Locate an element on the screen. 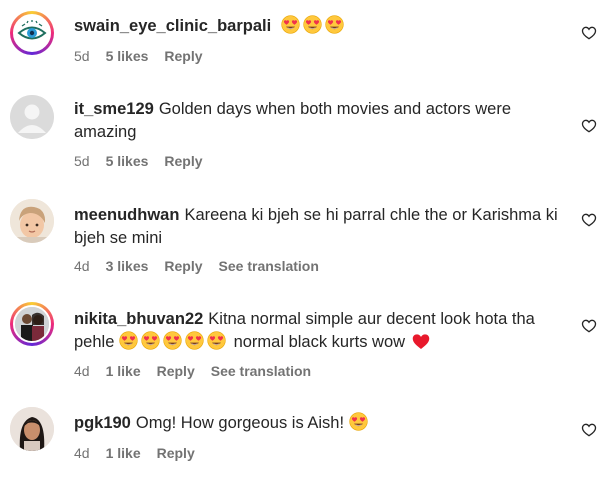 This screenshot has height=490, width=604. child-photo-avatar is located at coordinates (32, 221).